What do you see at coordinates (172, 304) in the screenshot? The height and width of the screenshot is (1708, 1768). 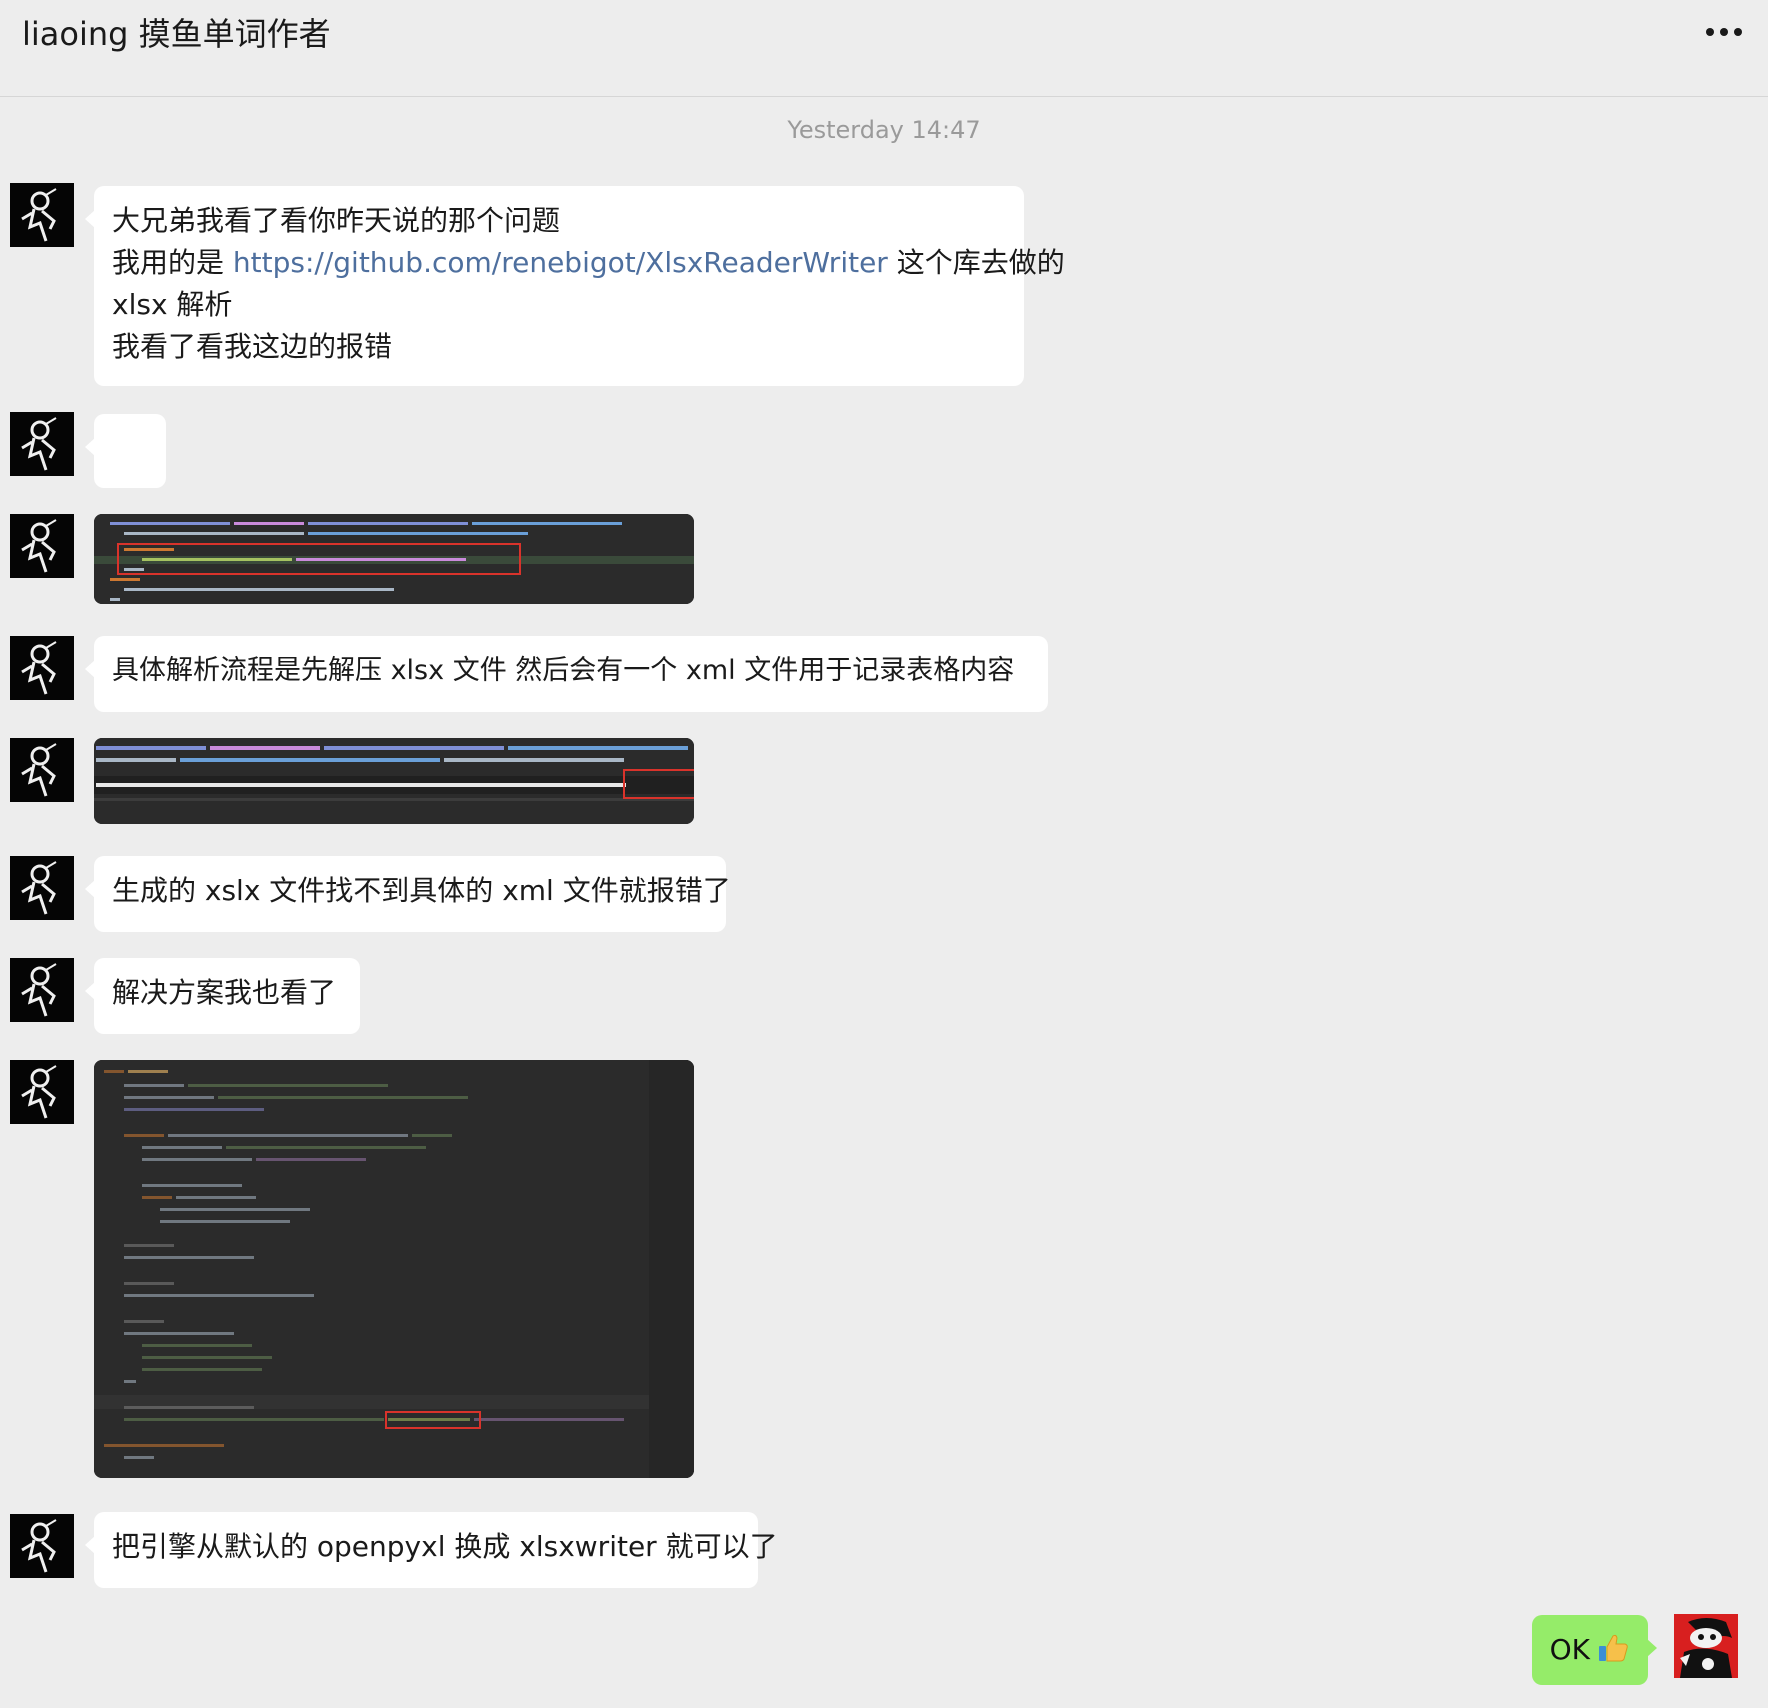 I see `message-text: xlsx 解析` at bounding box center [172, 304].